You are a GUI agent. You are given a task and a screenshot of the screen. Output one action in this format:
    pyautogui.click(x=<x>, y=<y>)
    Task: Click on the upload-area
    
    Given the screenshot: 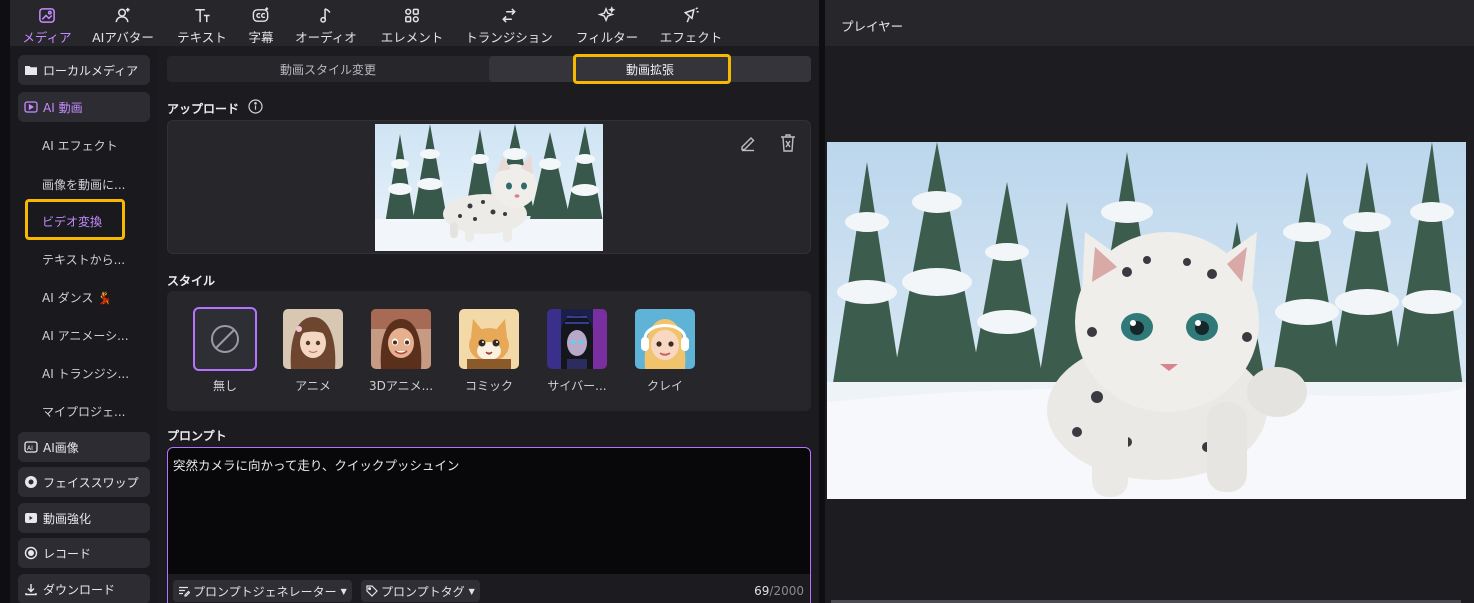 What is the action you would take?
    pyautogui.click(x=489, y=187)
    